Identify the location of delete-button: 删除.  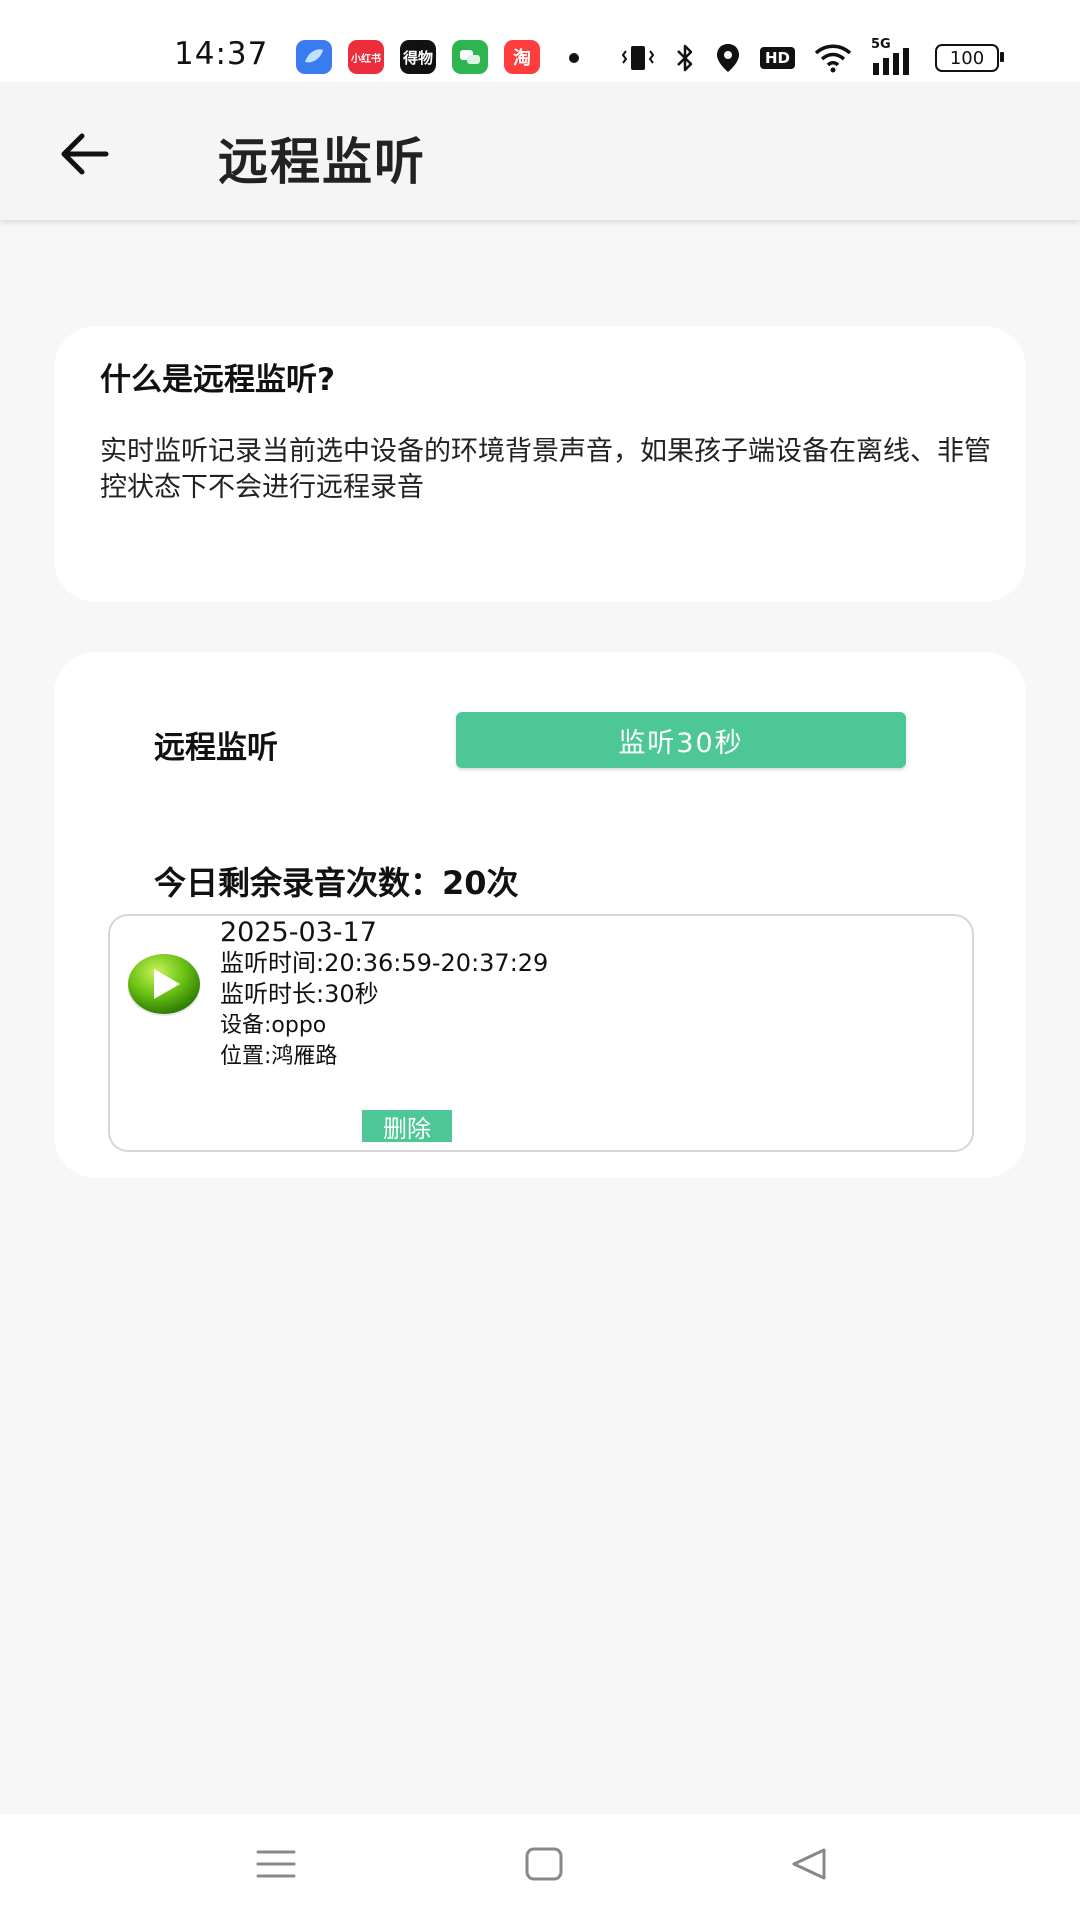
(407, 1126).